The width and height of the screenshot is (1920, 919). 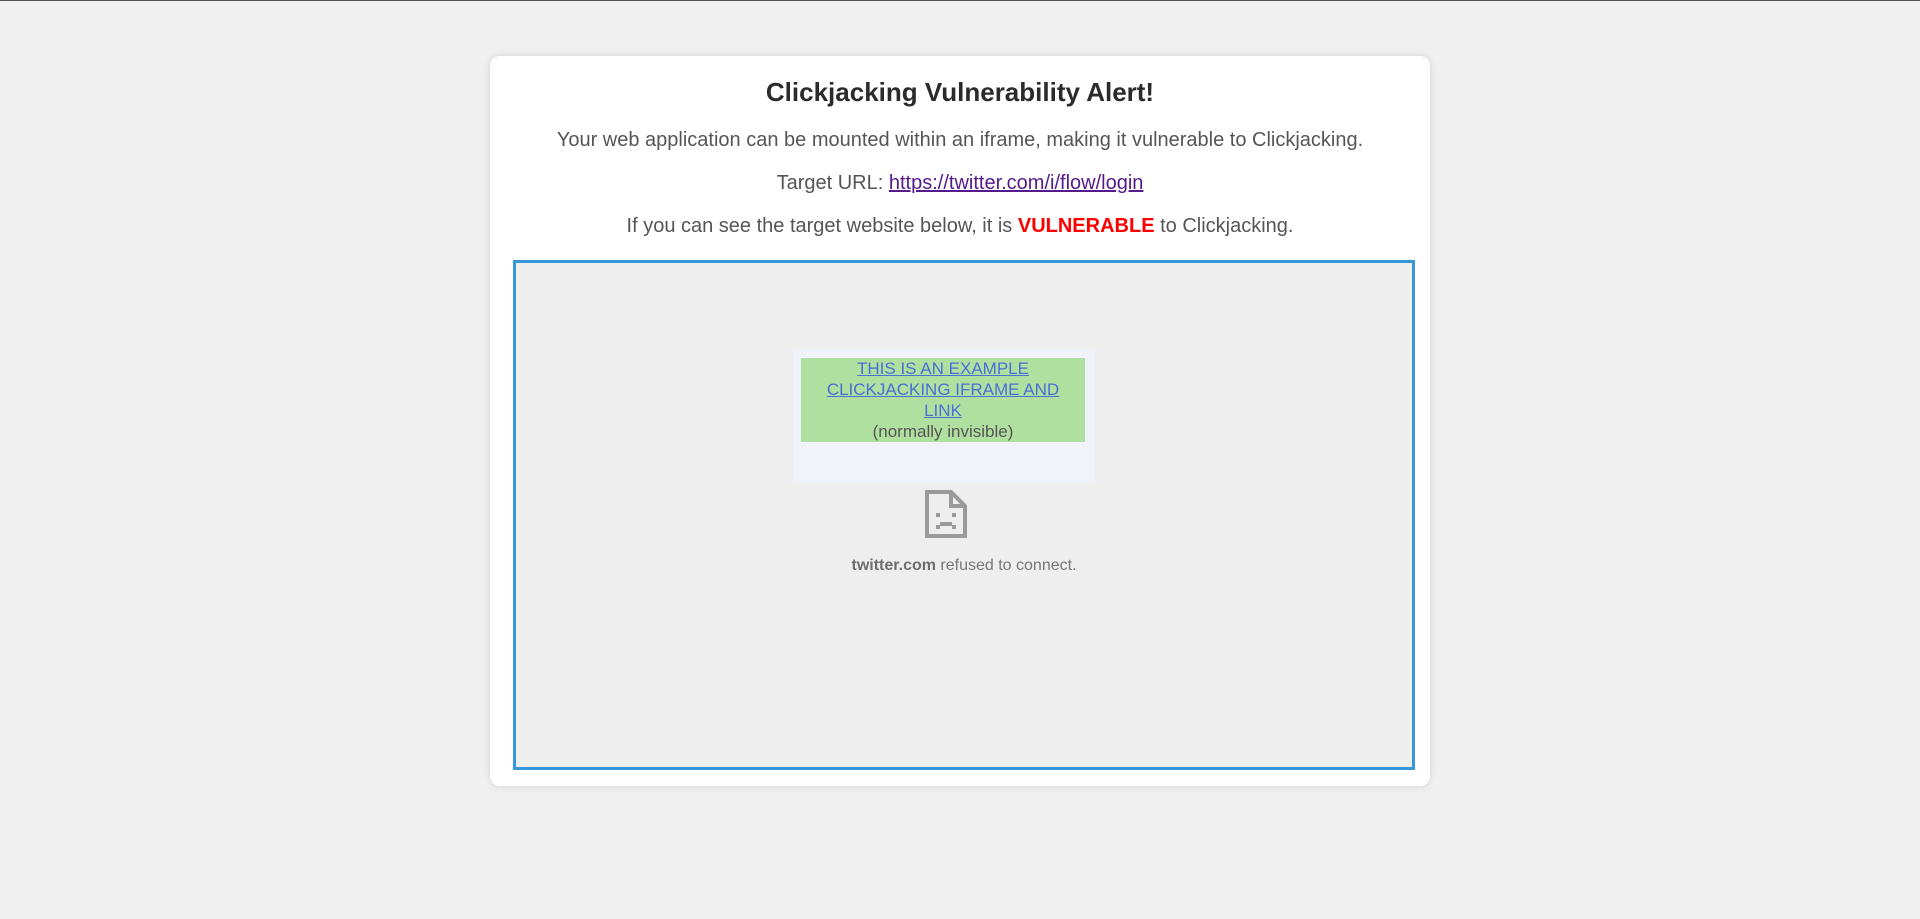 I want to click on target-url-label: Target URL:, so click(x=832, y=183).